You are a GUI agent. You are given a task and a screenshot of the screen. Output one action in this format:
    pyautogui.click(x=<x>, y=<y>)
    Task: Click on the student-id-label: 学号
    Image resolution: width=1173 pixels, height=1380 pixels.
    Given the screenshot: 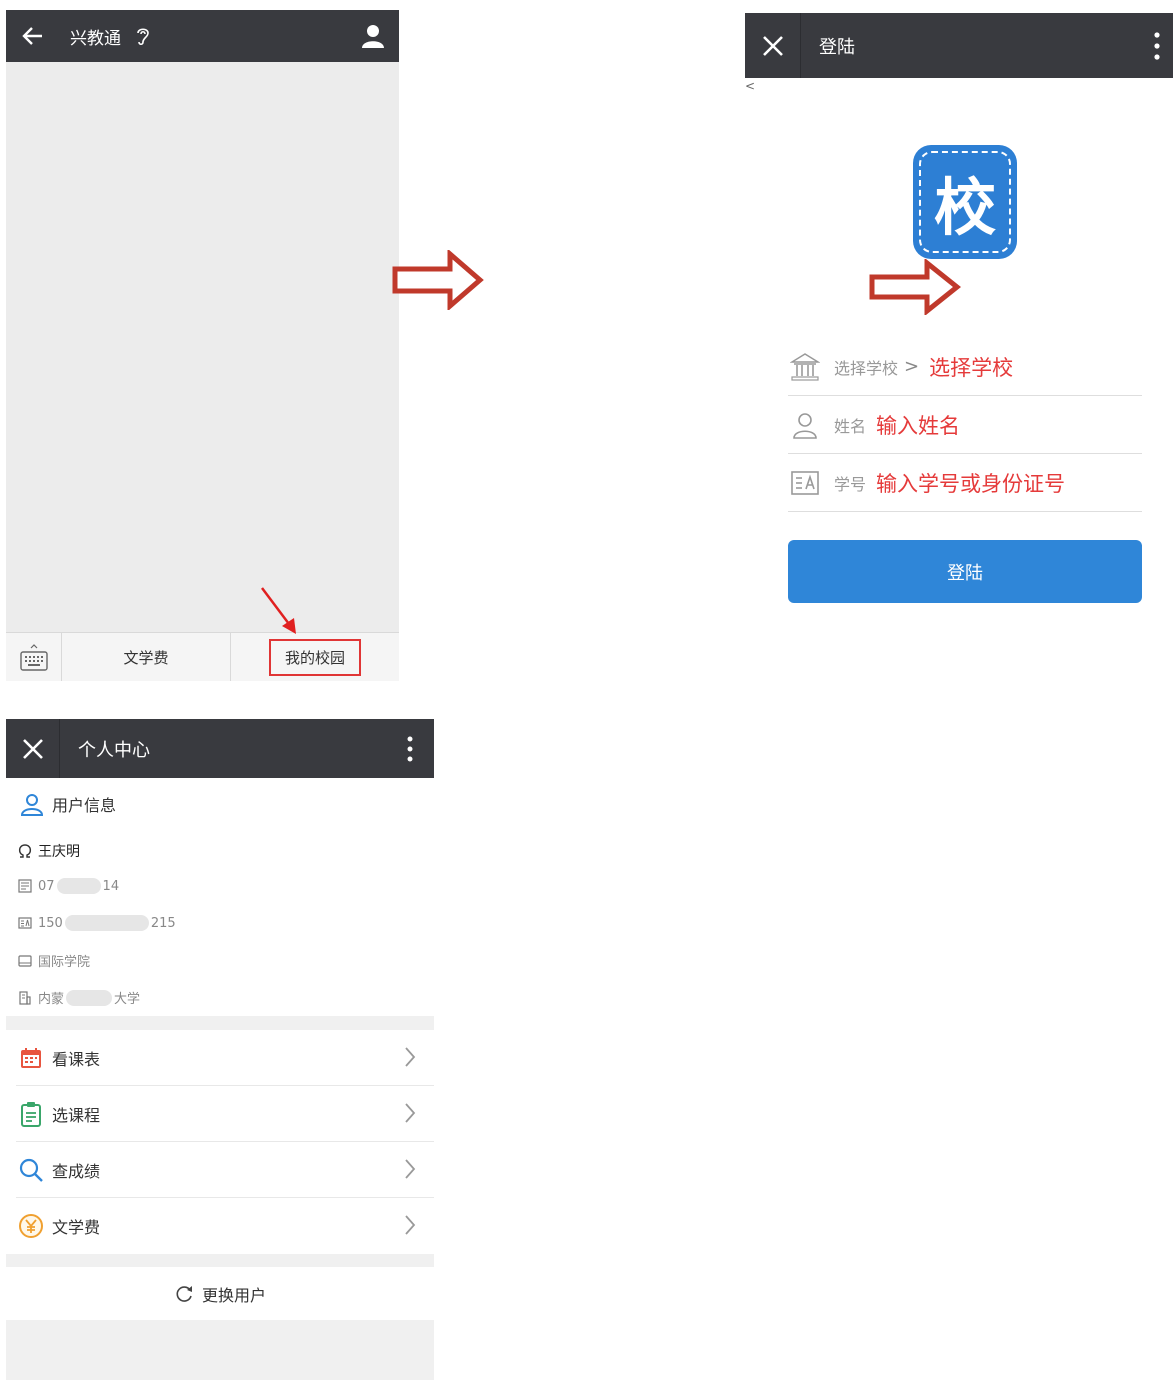 What is the action you would take?
    pyautogui.click(x=850, y=484)
    